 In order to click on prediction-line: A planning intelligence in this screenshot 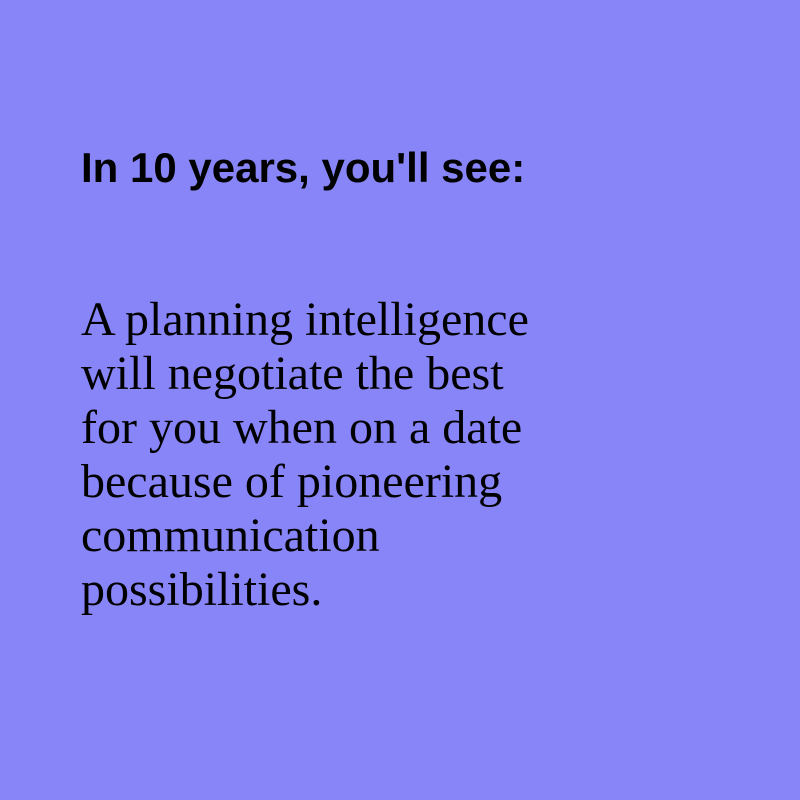, I will do `click(305, 319)`.